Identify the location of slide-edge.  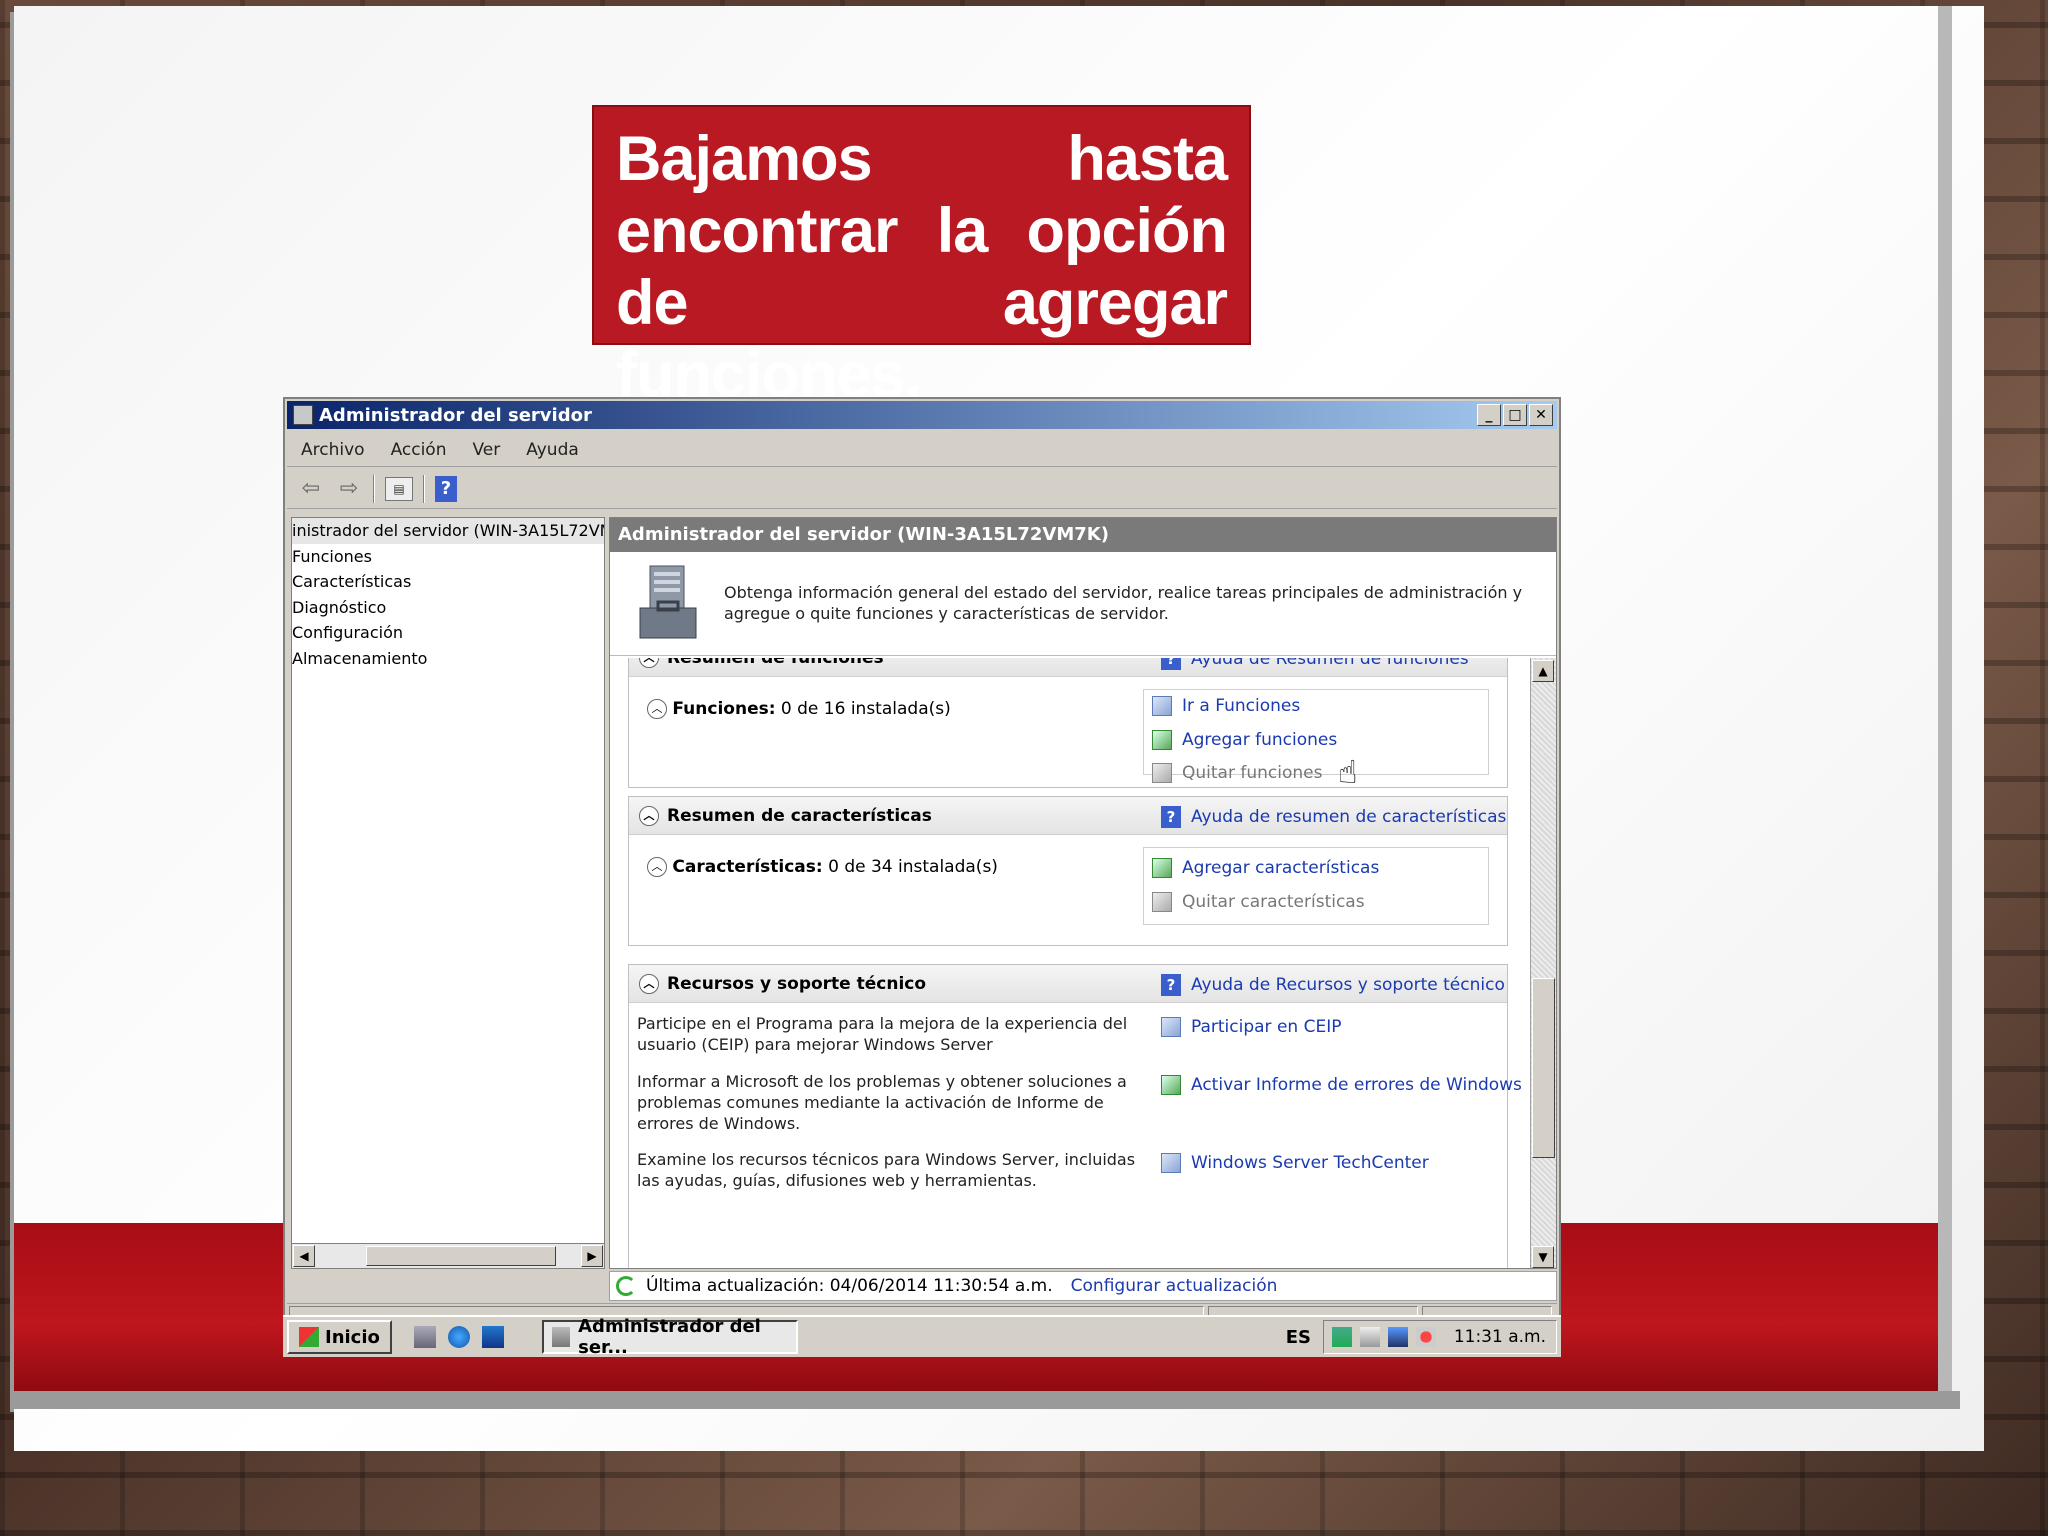
(1945, 706).